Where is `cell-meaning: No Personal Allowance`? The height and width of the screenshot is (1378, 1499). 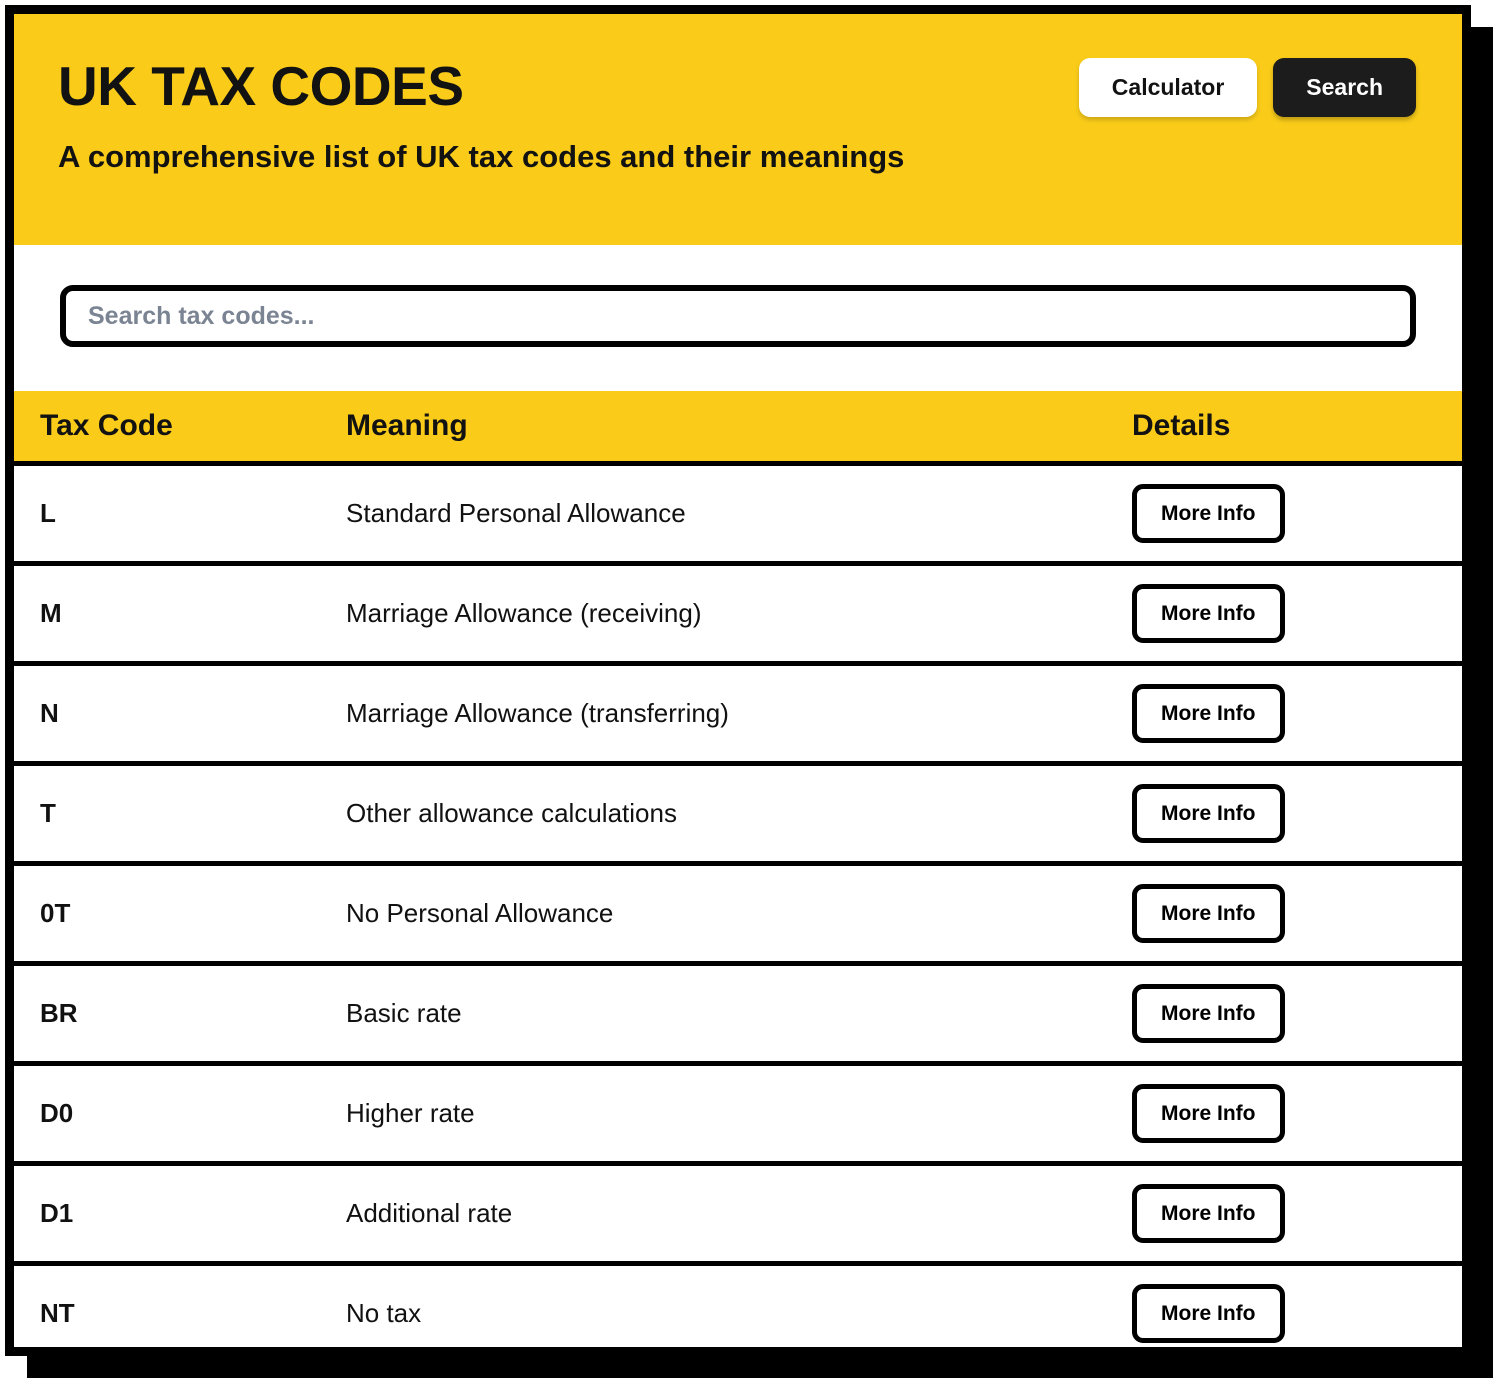 cell-meaning: No Personal Allowance is located at coordinates (739, 914).